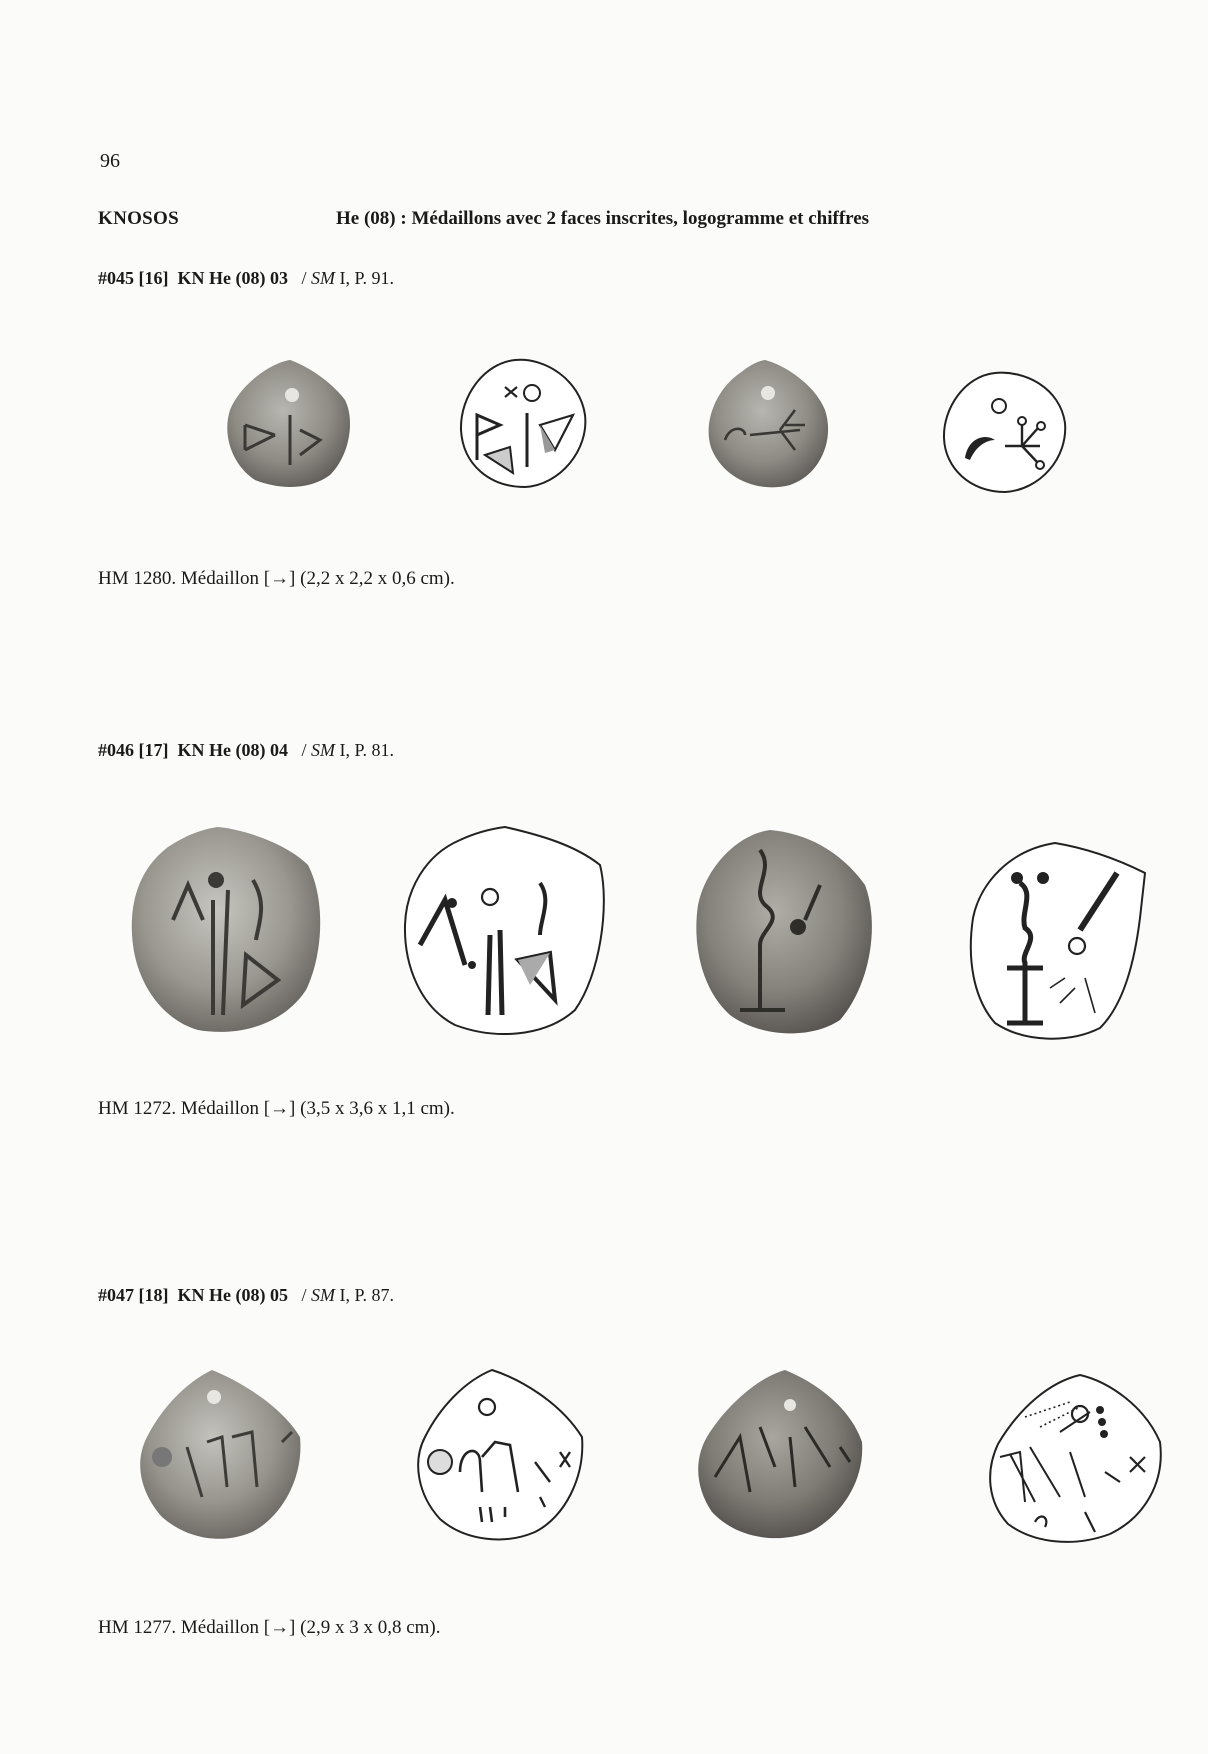 This screenshot has width=1208, height=1754. What do you see at coordinates (138, 218) in the screenshot?
I see `section-heading: KNOSOS` at bounding box center [138, 218].